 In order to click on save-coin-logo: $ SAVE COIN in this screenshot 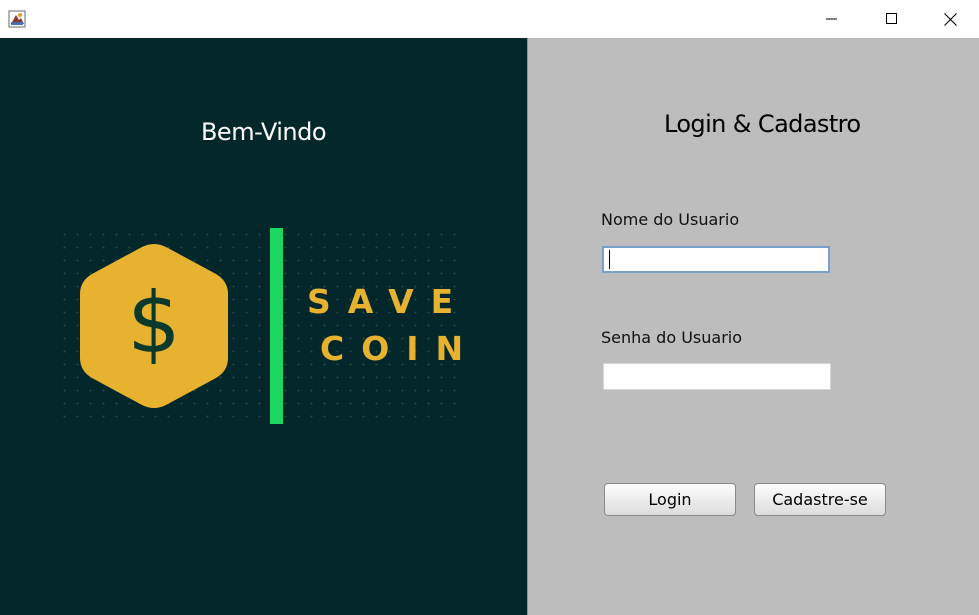, I will do `click(261, 326)`.